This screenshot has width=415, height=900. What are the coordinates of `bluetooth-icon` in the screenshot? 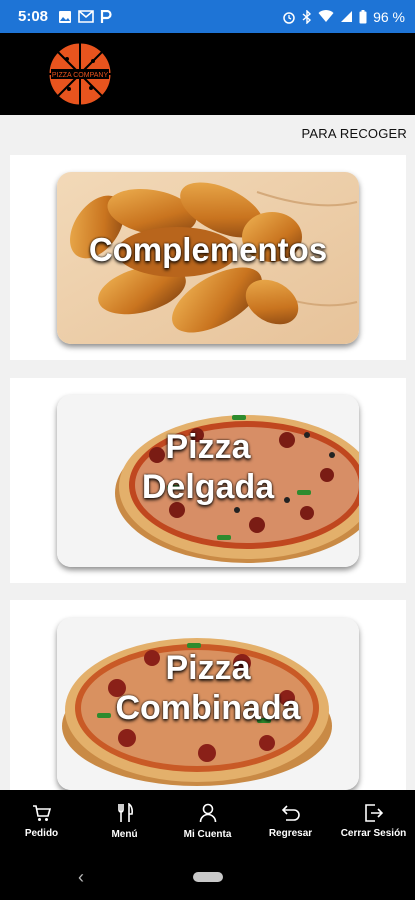 It's located at (307, 16).